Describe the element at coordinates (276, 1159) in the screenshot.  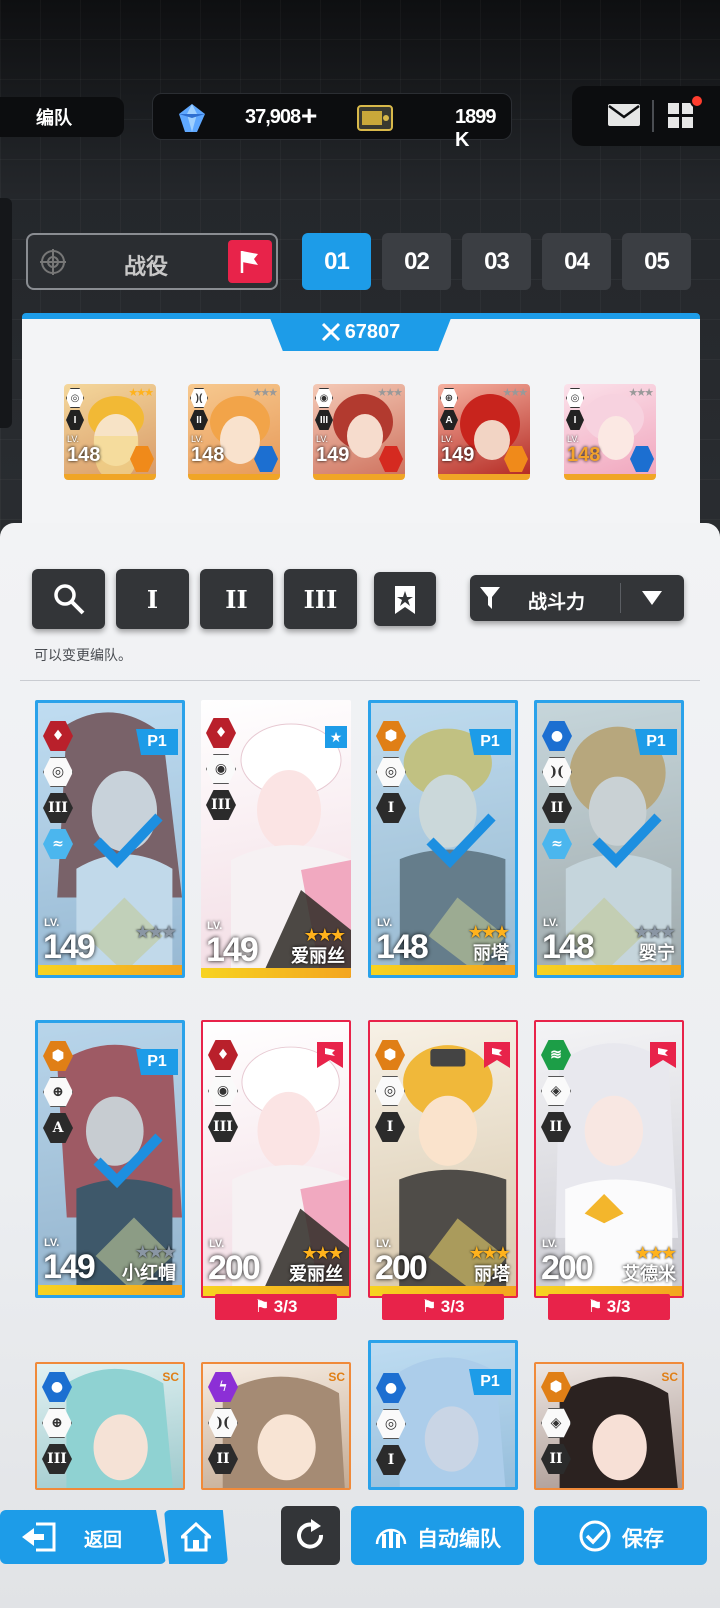
I see `character-card: ♦ ◉ III LV. 200 ★★★ 爱丽丝` at that location.